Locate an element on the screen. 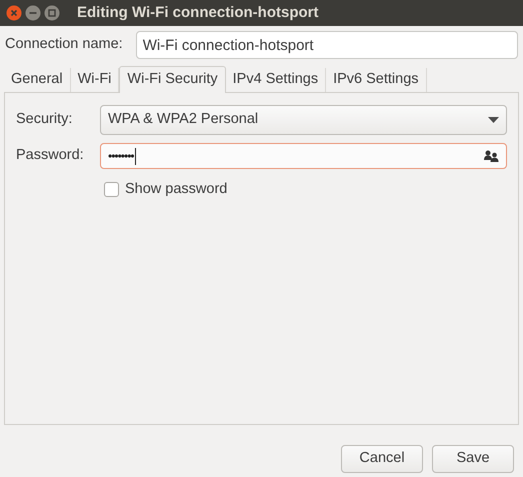  checkbox is located at coordinates (111, 190).